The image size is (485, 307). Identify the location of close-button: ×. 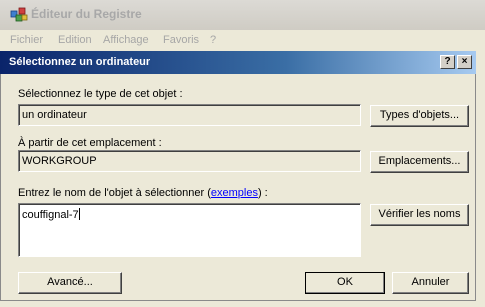
(464, 62).